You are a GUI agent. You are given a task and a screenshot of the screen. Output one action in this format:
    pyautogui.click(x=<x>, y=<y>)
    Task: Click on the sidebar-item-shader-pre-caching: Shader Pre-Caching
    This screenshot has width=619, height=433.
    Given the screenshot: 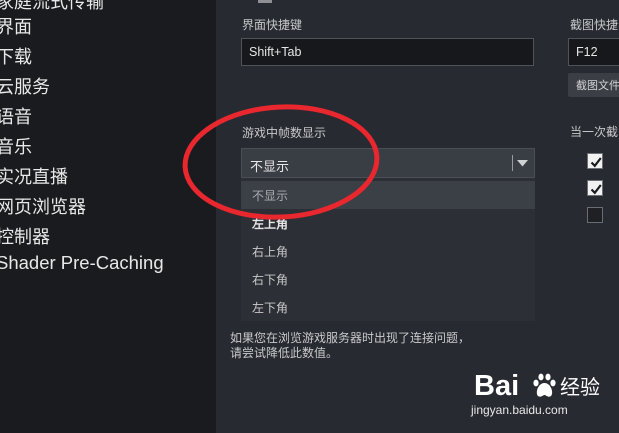 What is the action you would take?
    pyautogui.click(x=82, y=263)
    